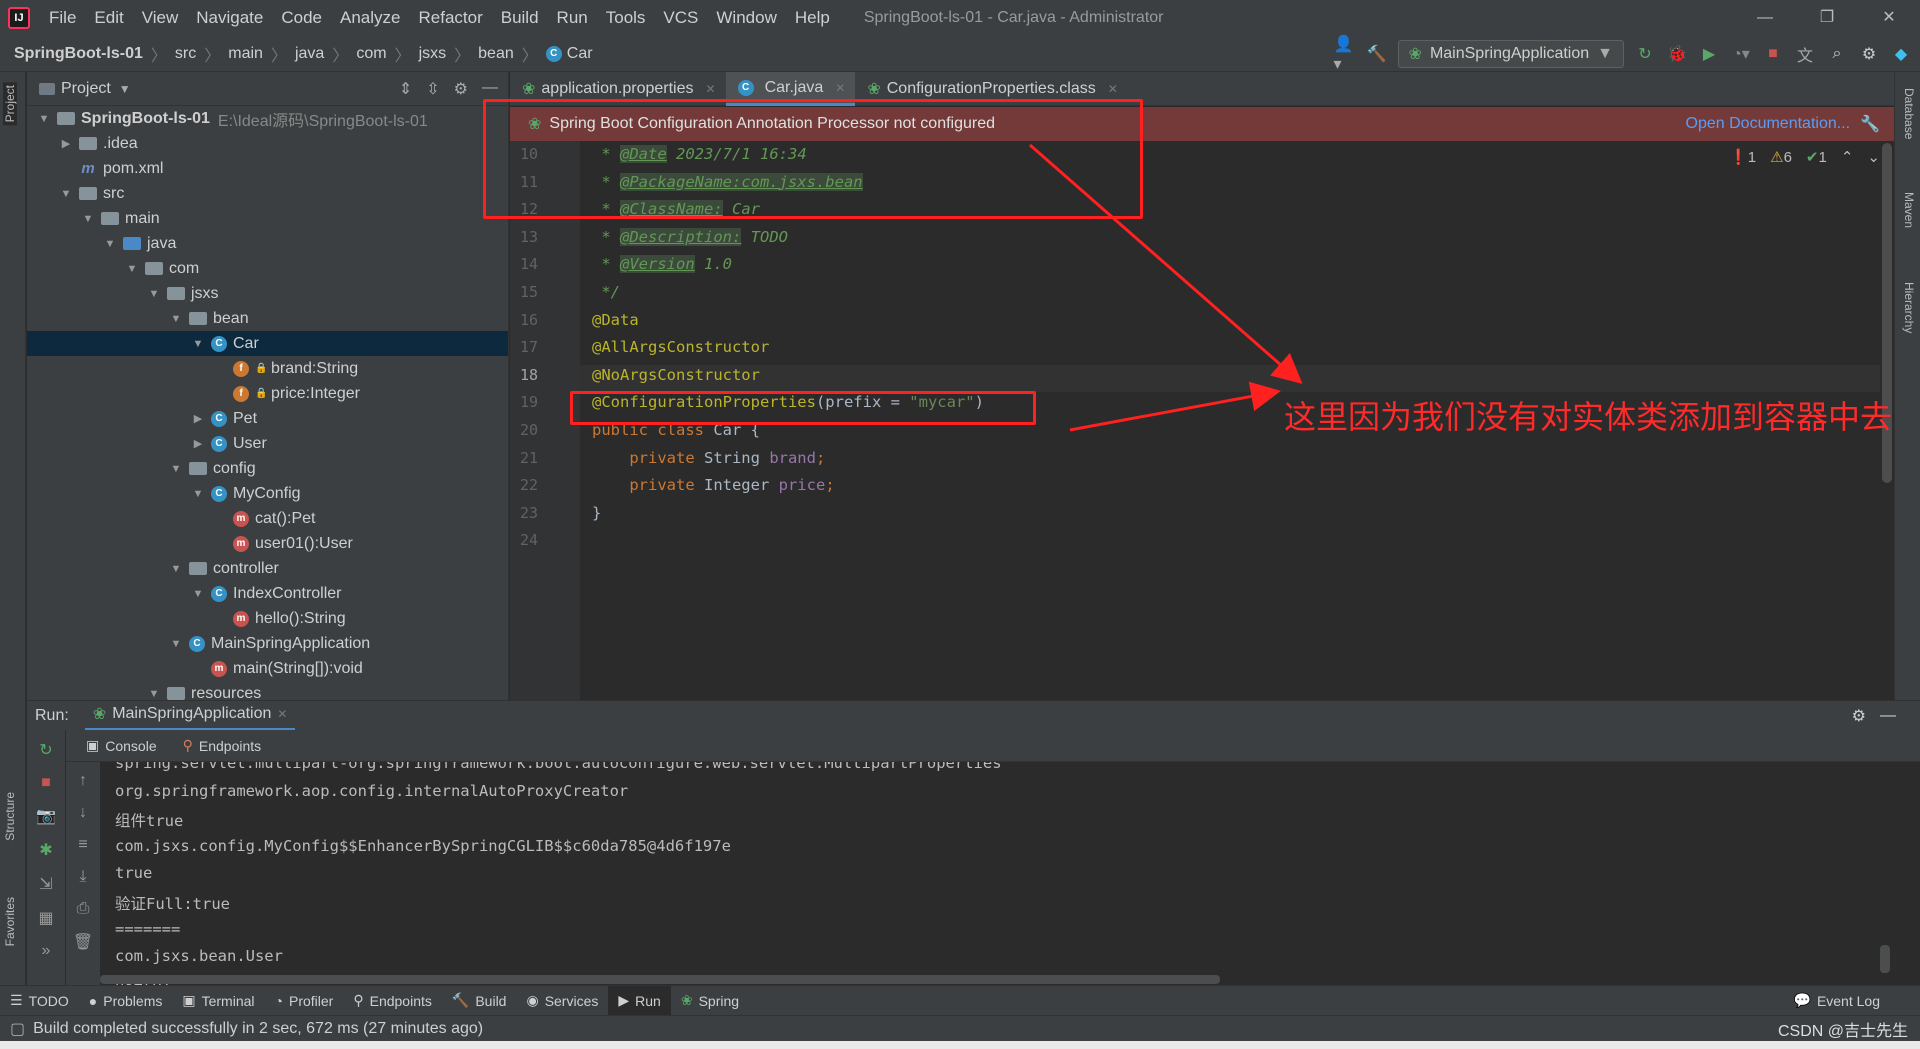 The height and width of the screenshot is (1049, 1920). Describe the element at coordinates (1889, 18) in the screenshot. I see `close-window-button: ✕` at that location.